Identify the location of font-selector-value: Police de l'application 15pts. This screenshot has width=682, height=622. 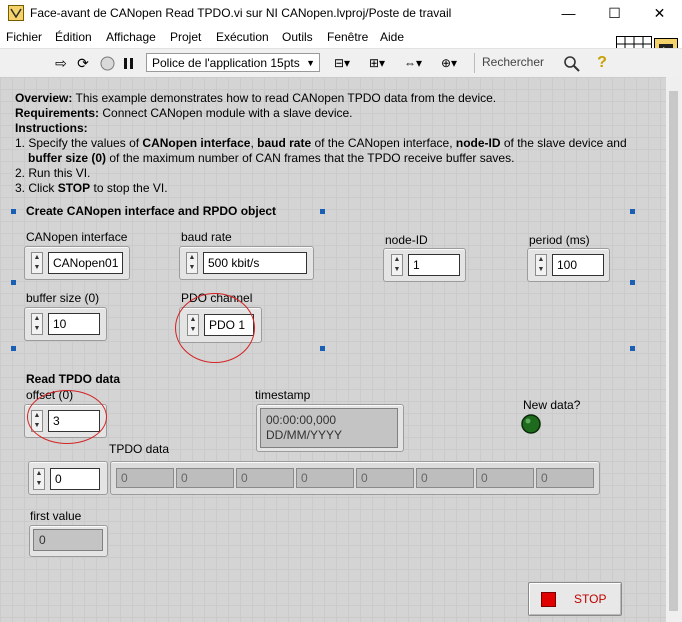
(226, 63).